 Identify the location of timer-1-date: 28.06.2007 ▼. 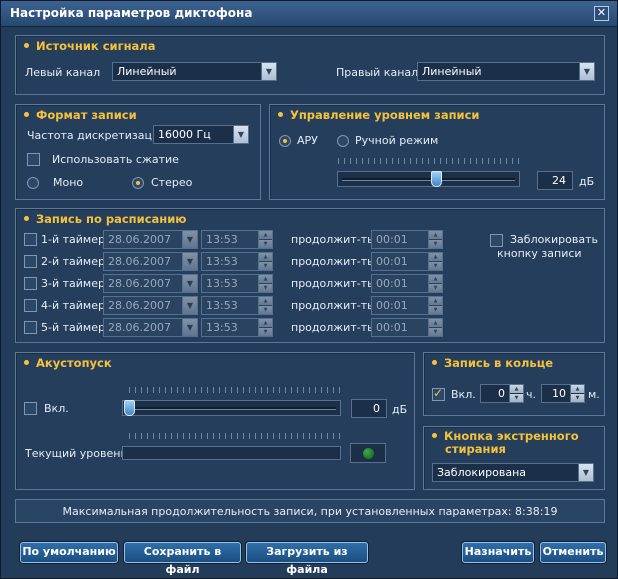
(150, 239).